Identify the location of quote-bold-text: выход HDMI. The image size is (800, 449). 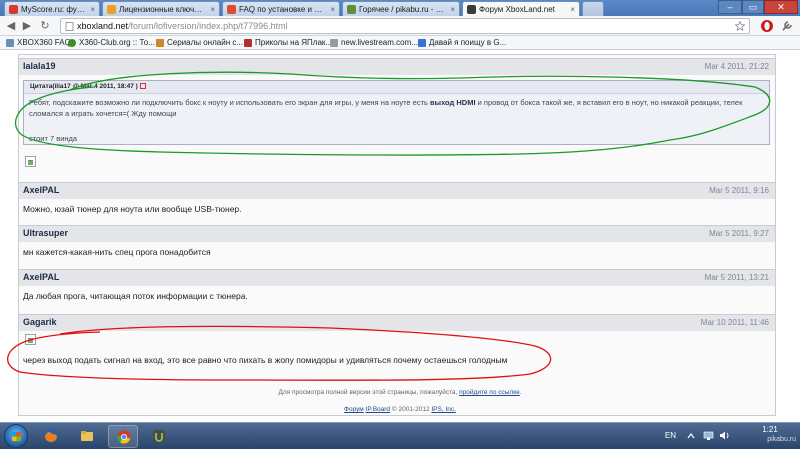
(453, 102).